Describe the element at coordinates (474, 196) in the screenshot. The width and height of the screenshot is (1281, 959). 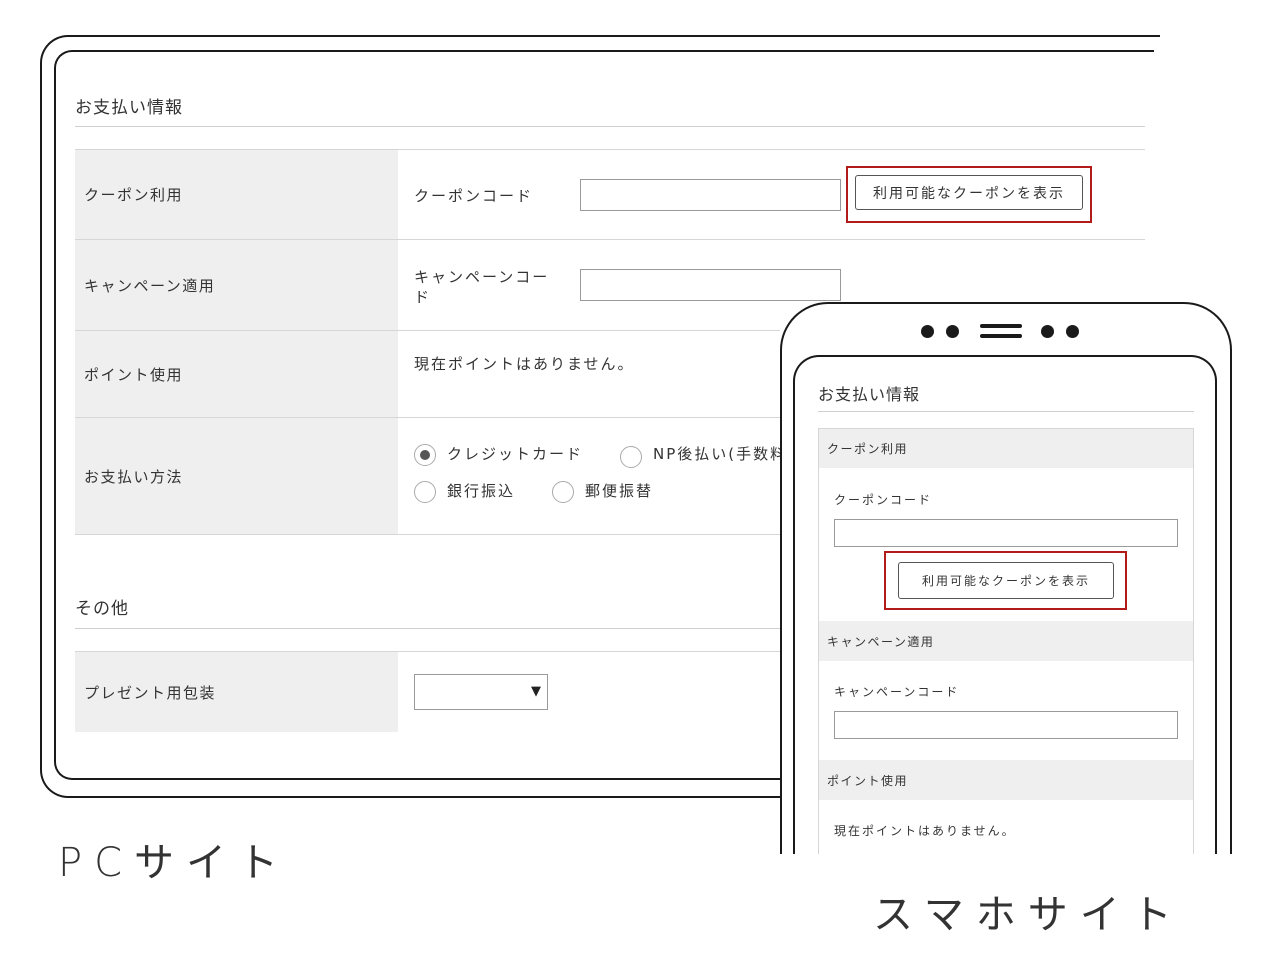
I see `pc-coupon-code-label: クーポンコード` at that location.